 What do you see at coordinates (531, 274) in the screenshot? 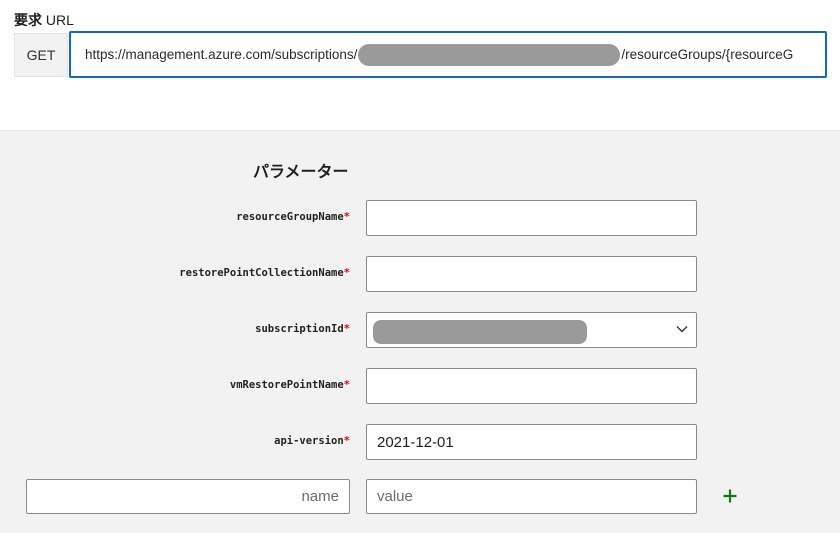
I see `restore-point-collection-name-input` at bounding box center [531, 274].